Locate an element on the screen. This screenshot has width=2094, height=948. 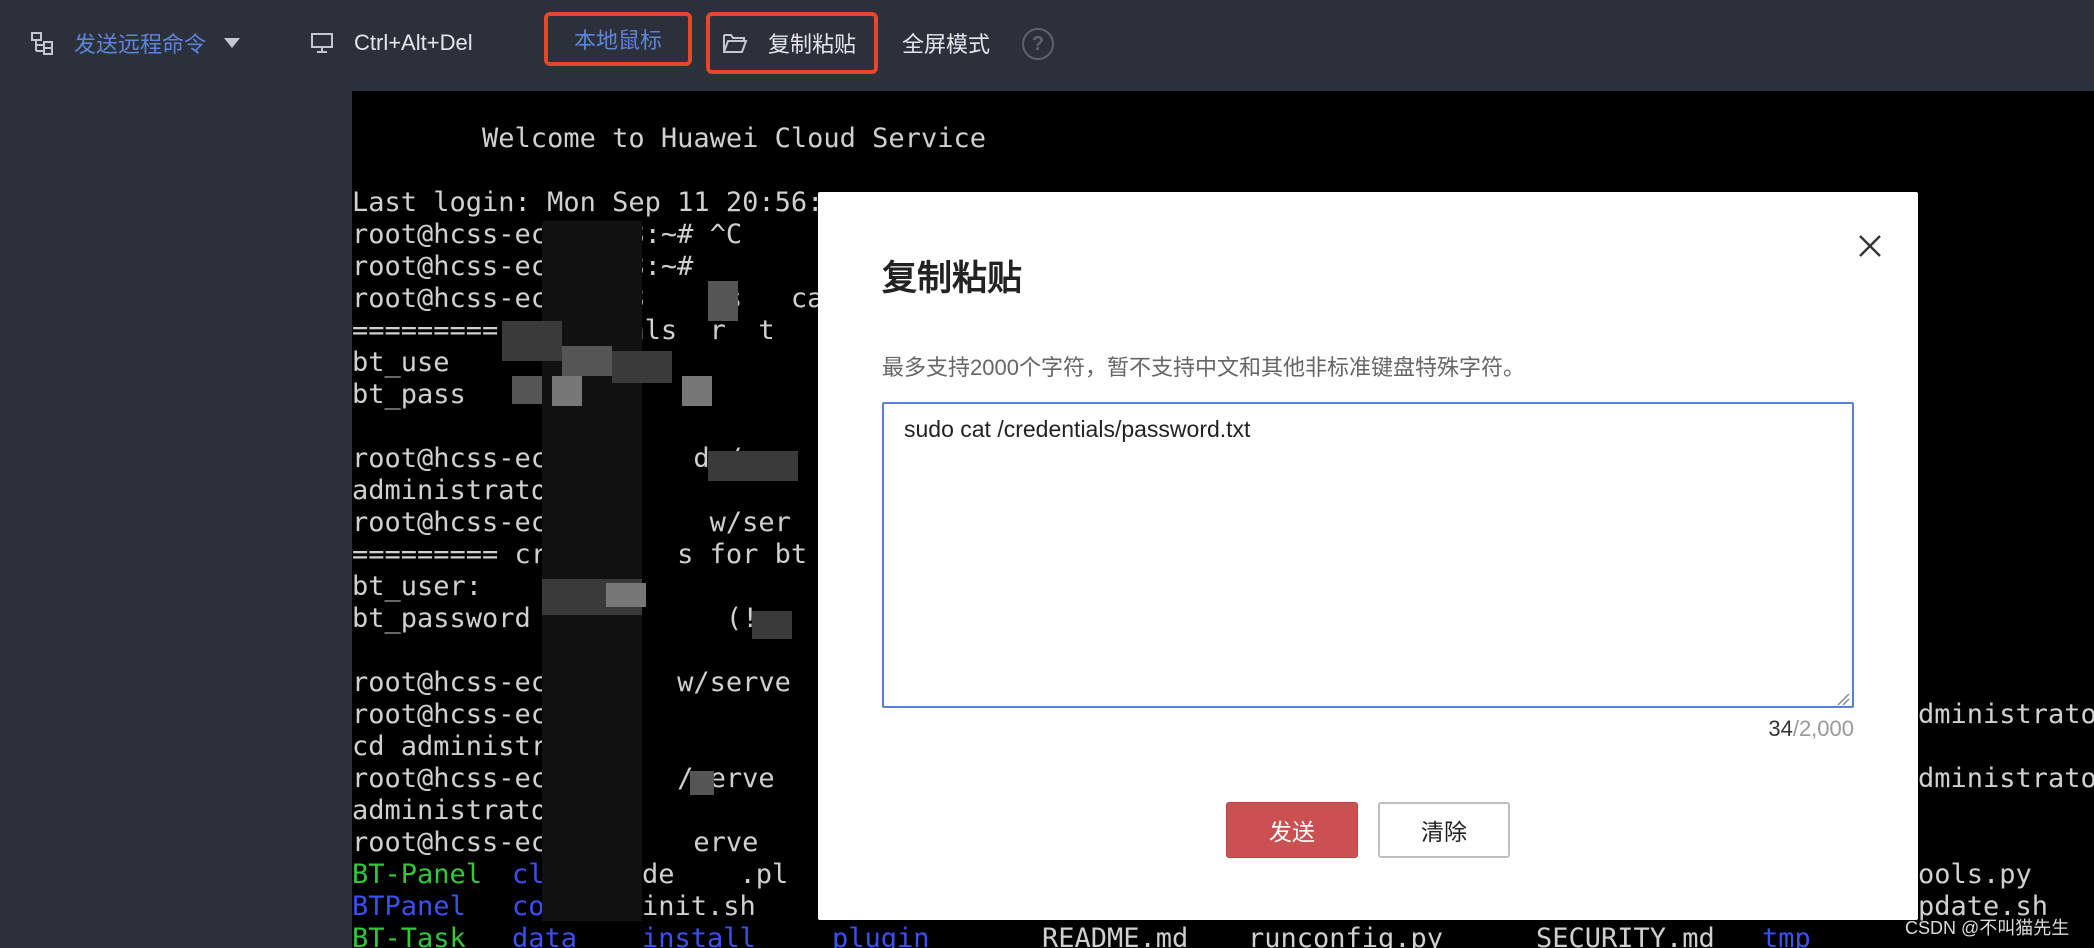
terminal-line: bt_pass is located at coordinates (409, 394).